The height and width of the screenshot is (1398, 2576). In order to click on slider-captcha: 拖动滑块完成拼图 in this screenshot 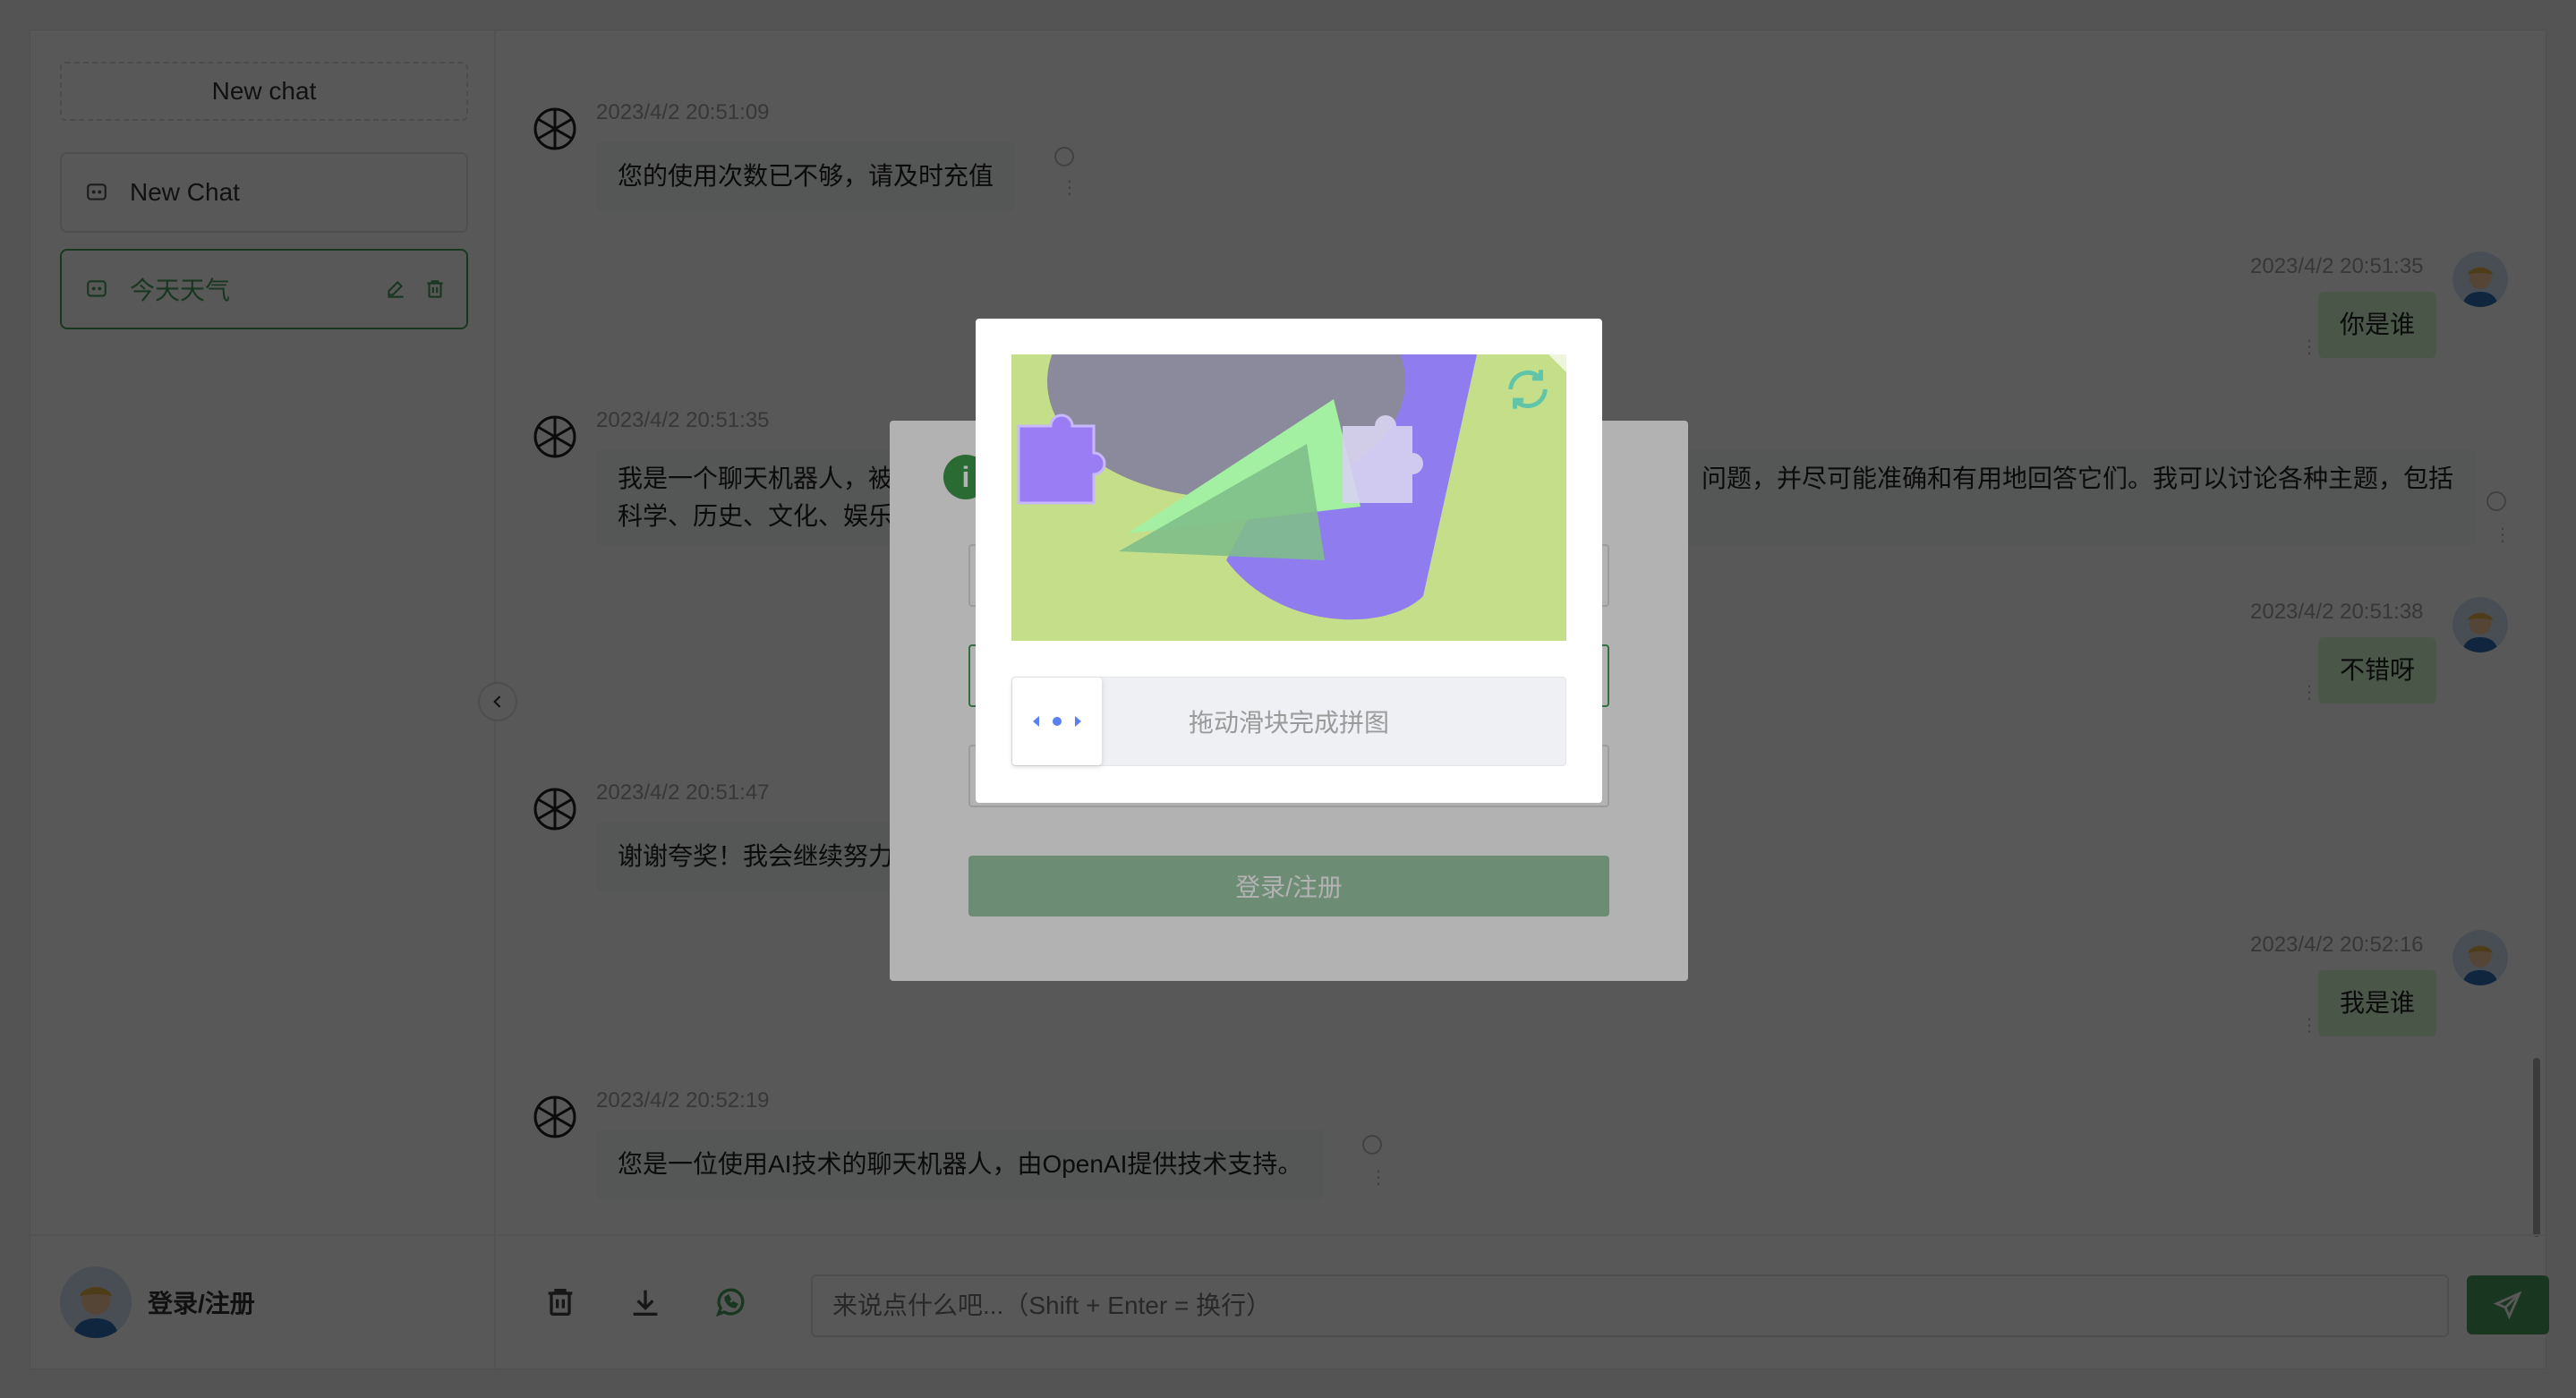, I will do `click(1289, 561)`.